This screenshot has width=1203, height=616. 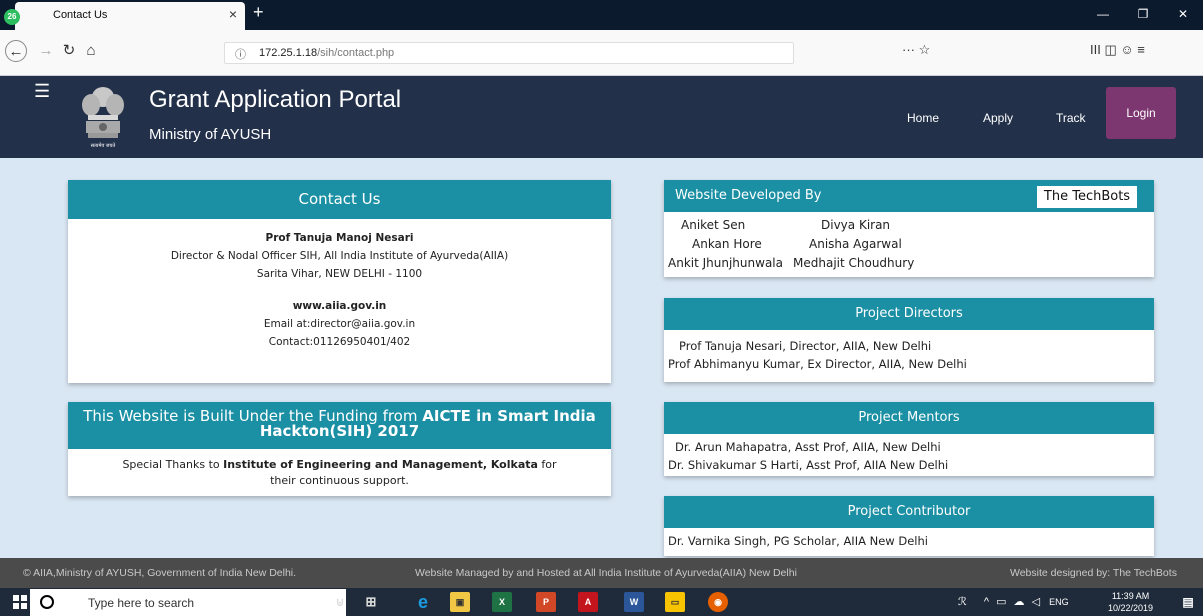 What do you see at coordinates (1093, 573) in the screenshot?
I see `footer-designed: Website designed by: The TechBots` at bounding box center [1093, 573].